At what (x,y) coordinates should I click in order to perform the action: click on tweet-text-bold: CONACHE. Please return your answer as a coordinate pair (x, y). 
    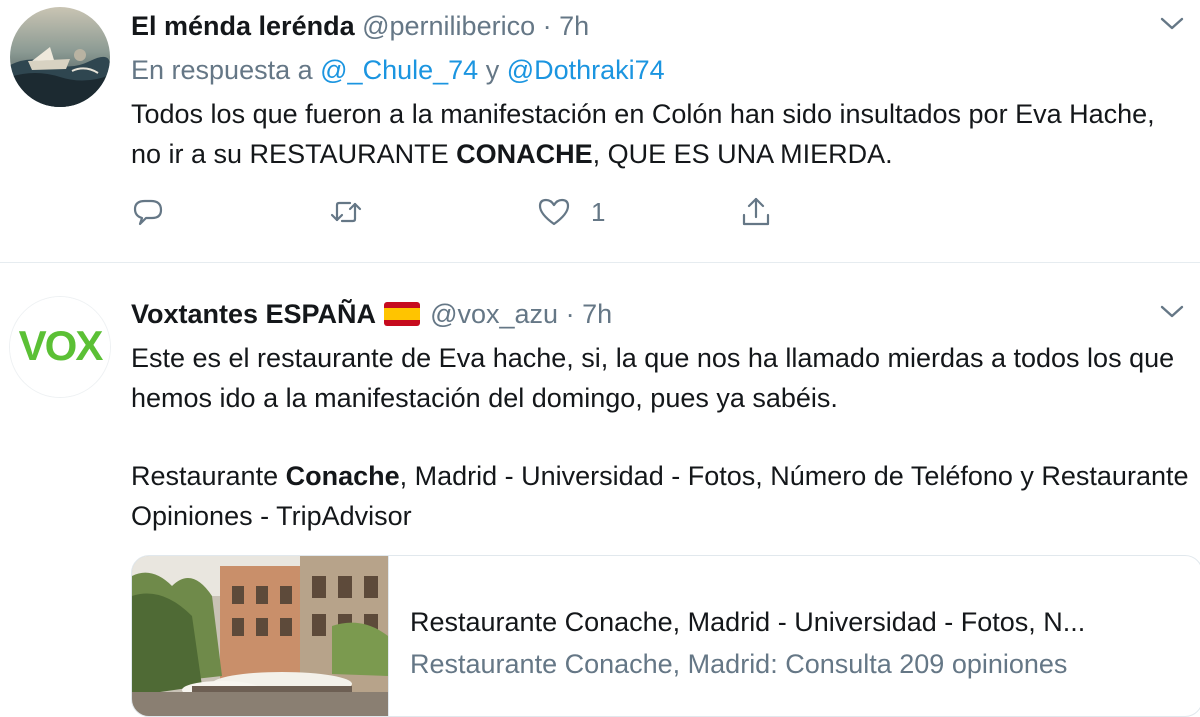
    Looking at the image, I should click on (524, 154).